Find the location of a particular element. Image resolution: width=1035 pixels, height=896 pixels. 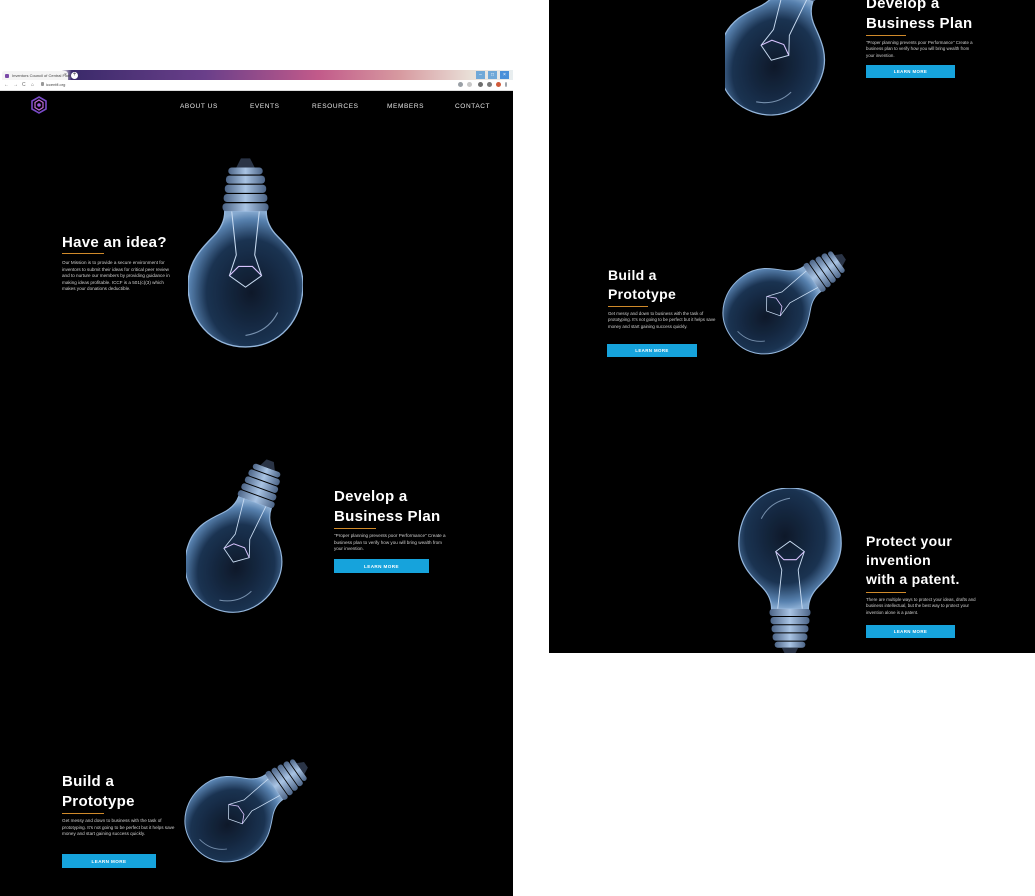

hero-title: Have an idea? is located at coordinates (114, 242).